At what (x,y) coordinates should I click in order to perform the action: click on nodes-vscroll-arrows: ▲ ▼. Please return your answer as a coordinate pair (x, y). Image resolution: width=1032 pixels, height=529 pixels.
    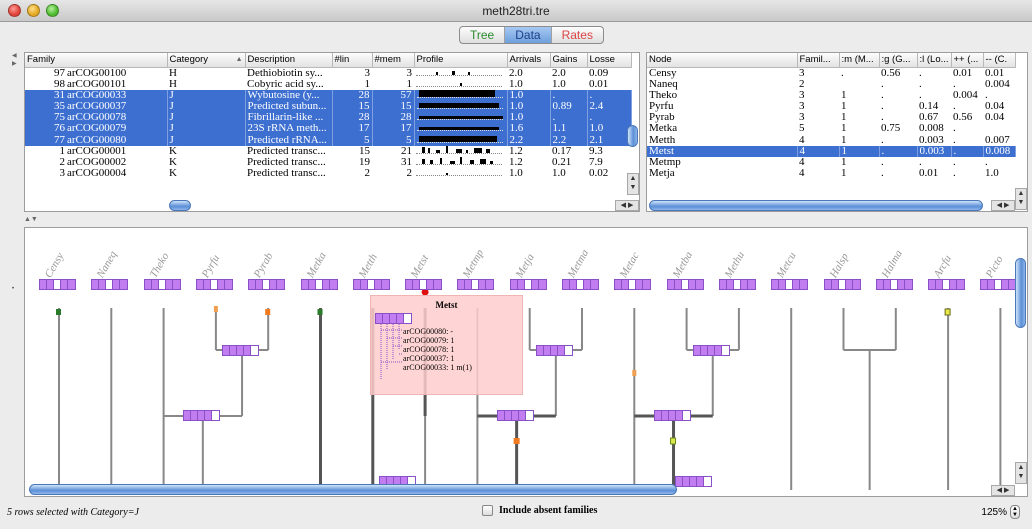
    Looking at the image, I should click on (1021, 199).